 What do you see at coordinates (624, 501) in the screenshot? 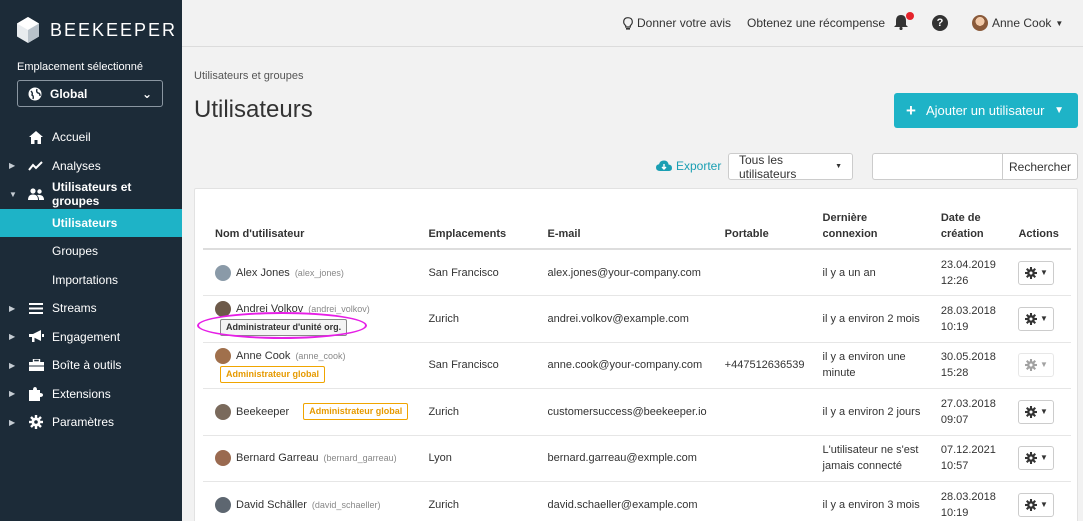
I see `cell-email: david.schaeller@example.com` at bounding box center [624, 501].